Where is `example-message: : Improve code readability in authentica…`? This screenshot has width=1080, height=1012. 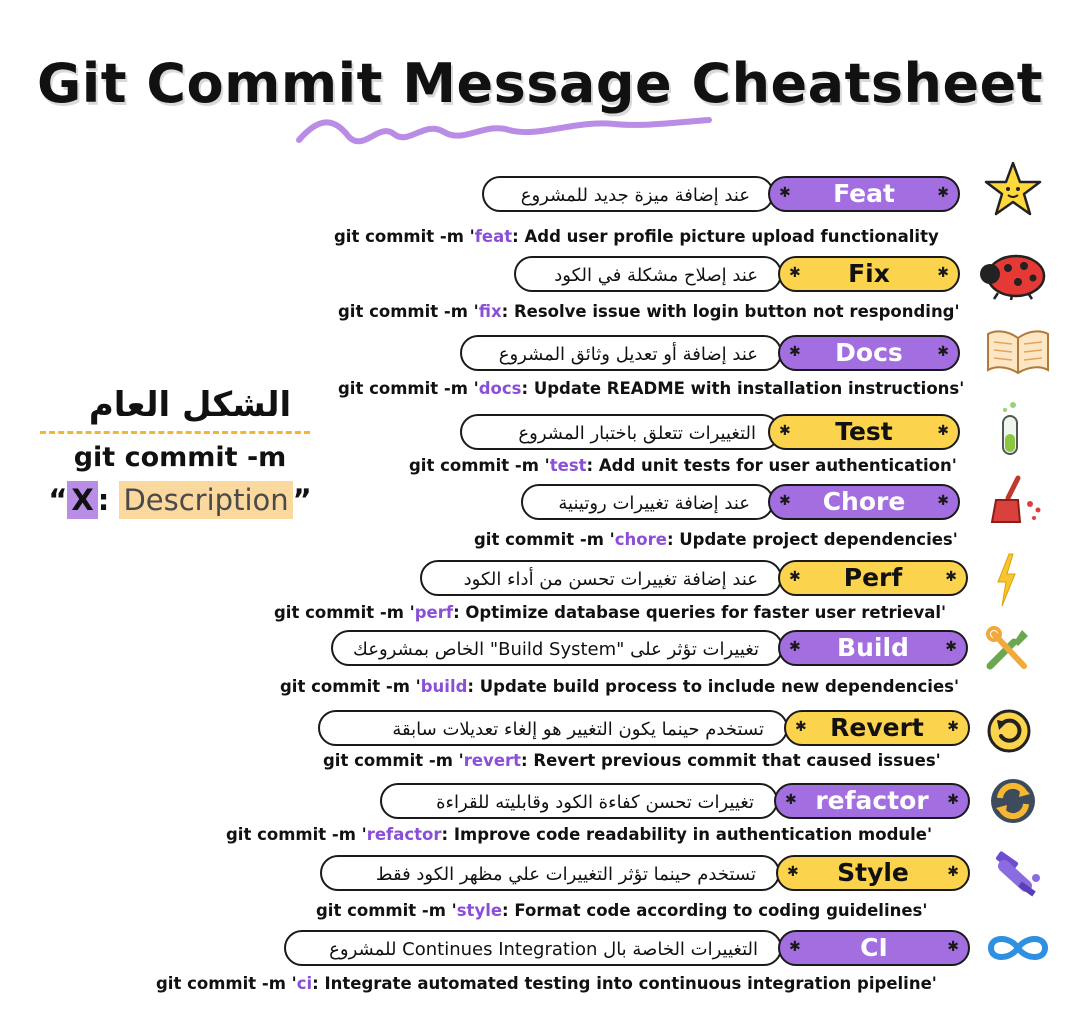 example-message: : Improve code readability in authentica… is located at coordinates (687, 834).